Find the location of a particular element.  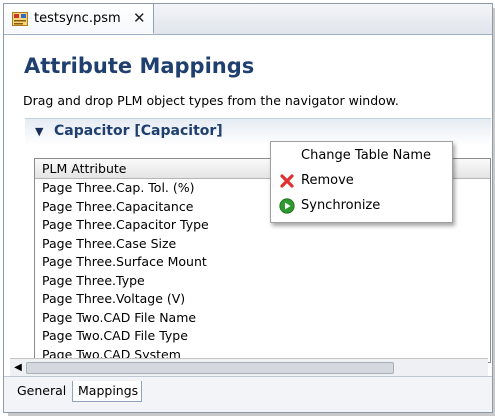

menu-item-label: Change Table Name is located at coordinates (366, 155).